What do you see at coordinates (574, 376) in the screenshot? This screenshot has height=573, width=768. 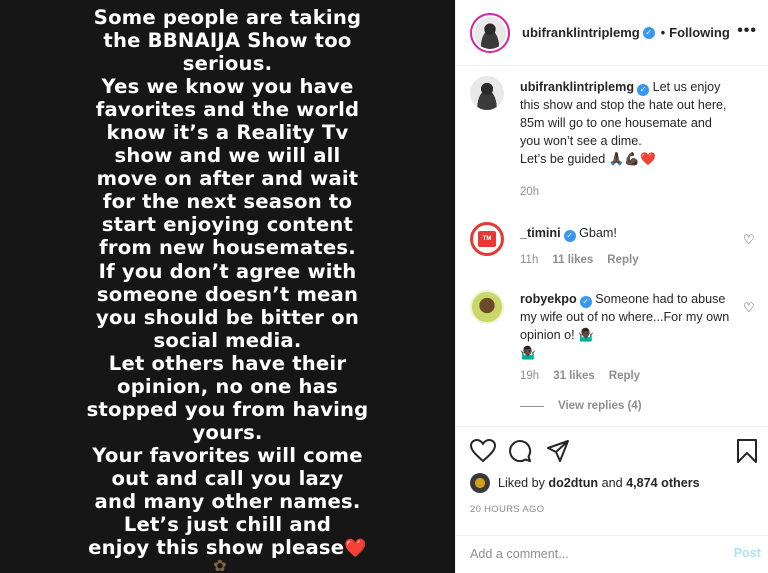 I see `comment-likes: 31 likes` at bounding box center [574, 376].